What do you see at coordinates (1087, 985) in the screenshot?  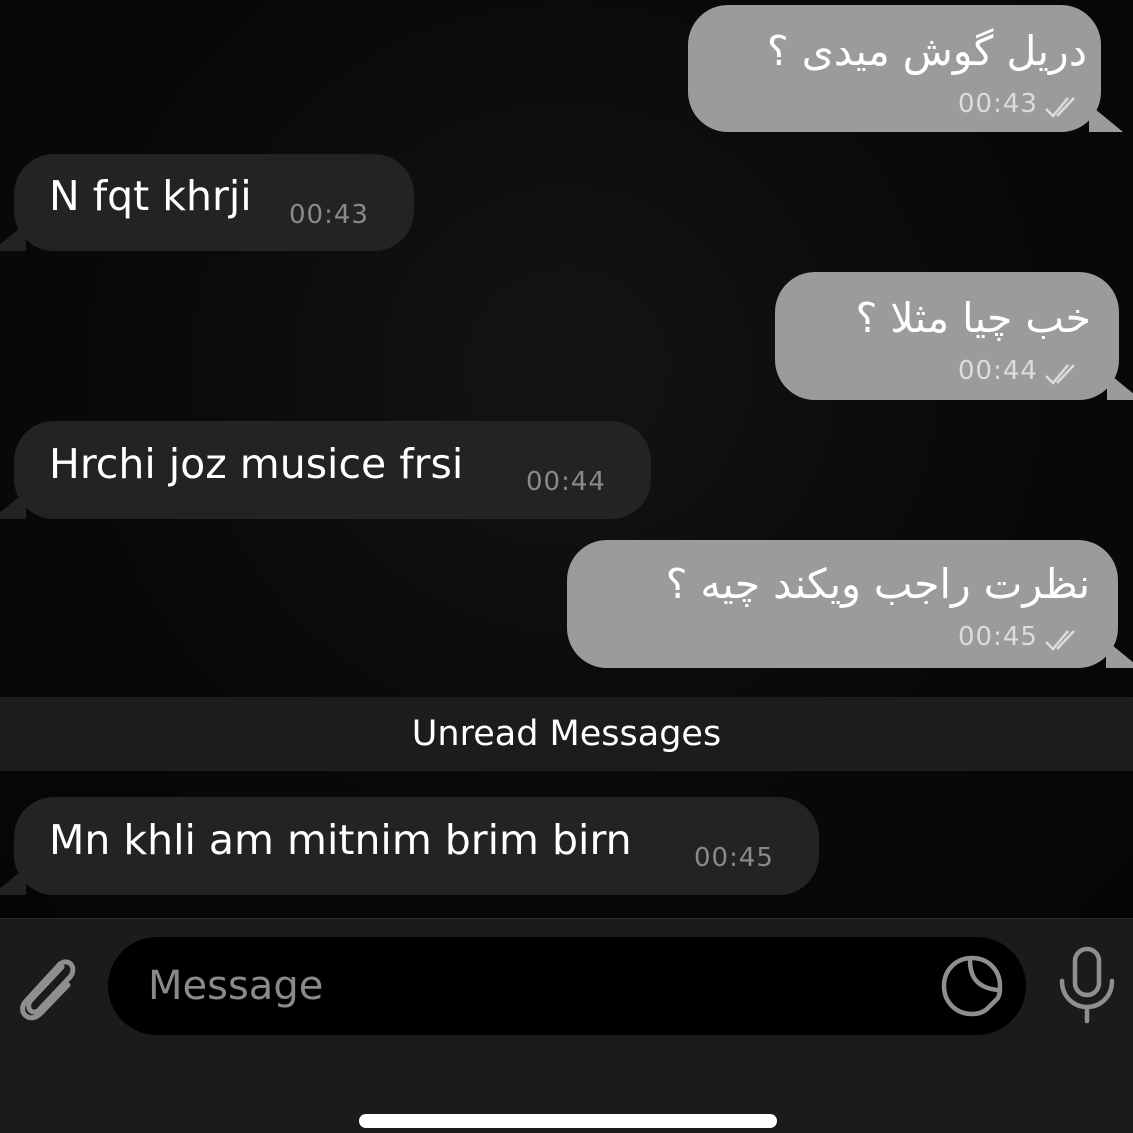 I see `microphone-icon` at bounding box center [1087, 985].